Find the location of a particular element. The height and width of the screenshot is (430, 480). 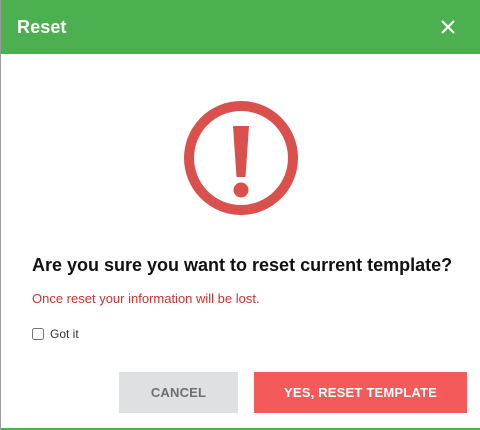

dialog-title: Reset is located at coordinates (42, 26).